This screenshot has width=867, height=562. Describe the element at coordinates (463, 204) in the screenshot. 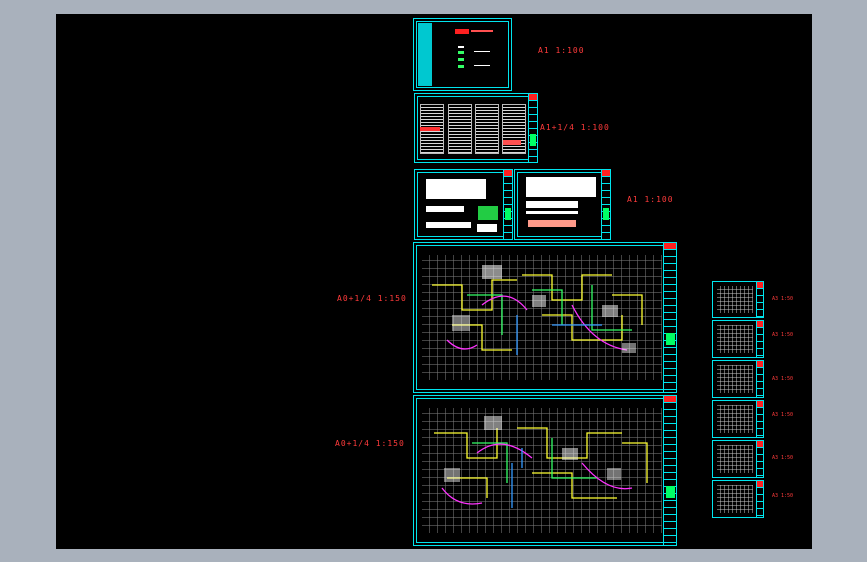

I see `sheet-legend-left` at that location.